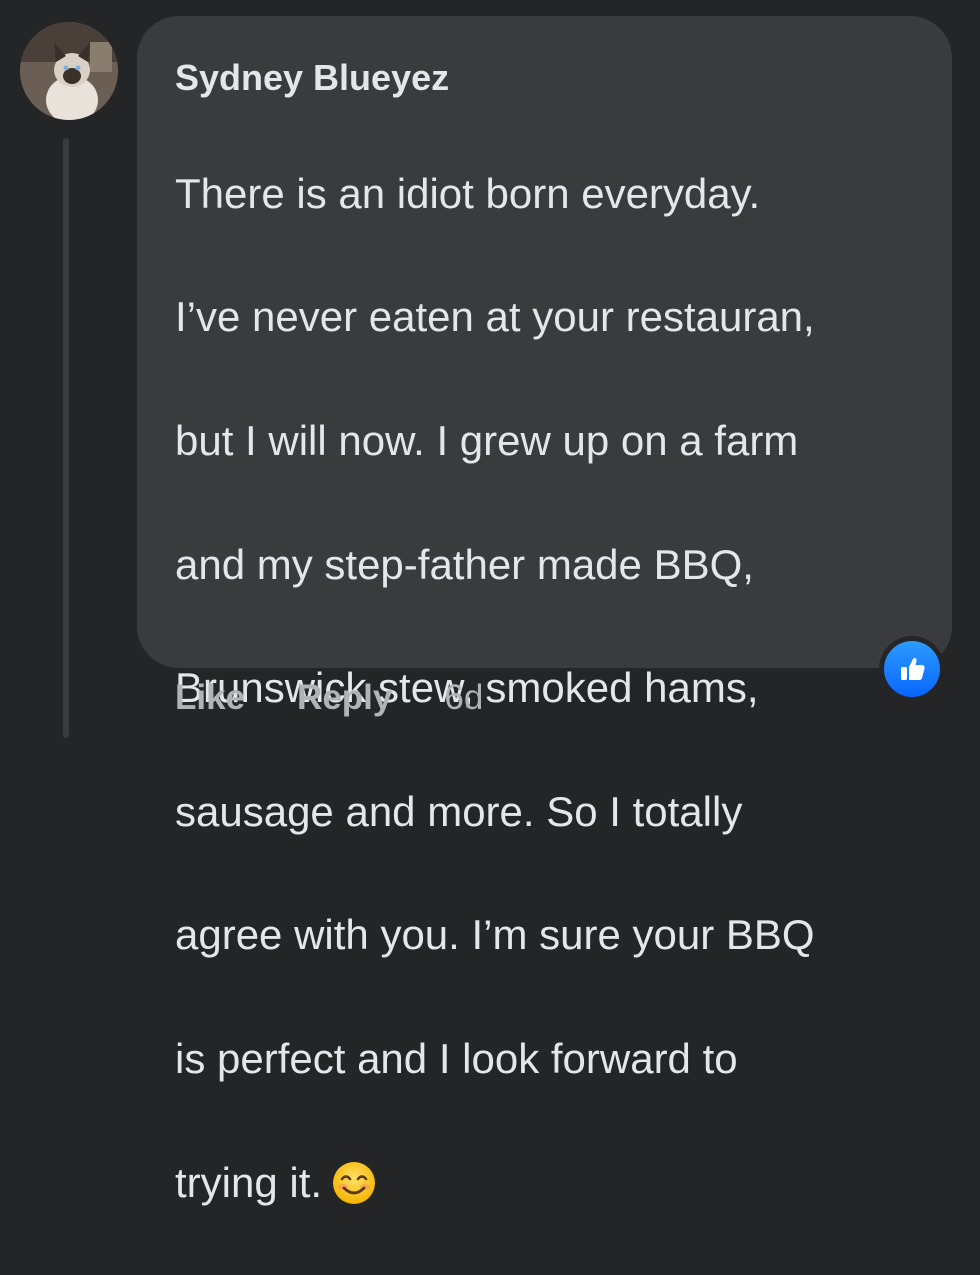  Describe the element at coordinates (468, 193) in the screenshot. I see `comment-line: There is an idiot born everyday.` at that location.